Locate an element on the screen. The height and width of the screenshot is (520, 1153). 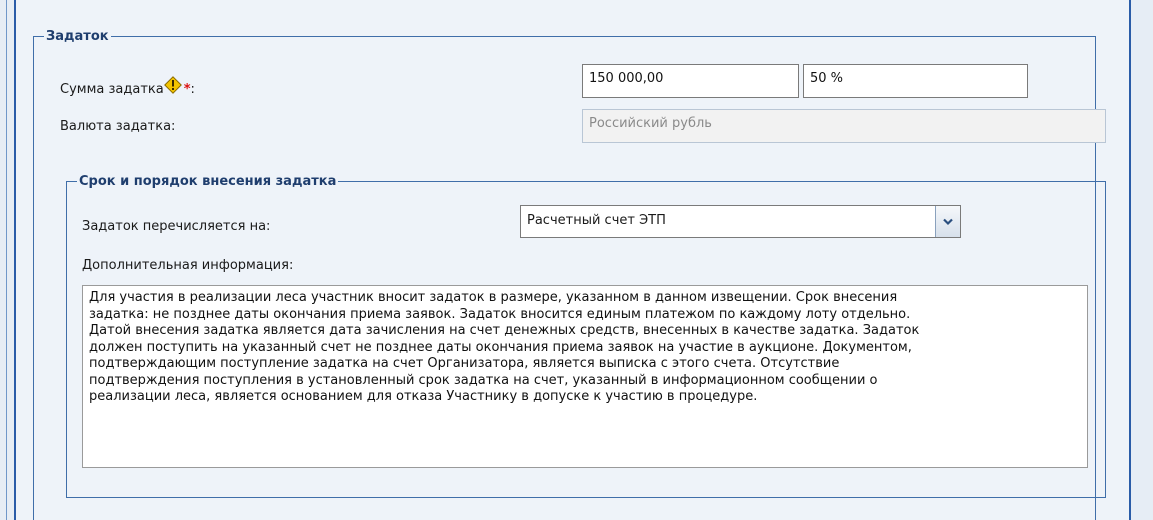
warning-hint-icon is located at coordinates (173, 85).